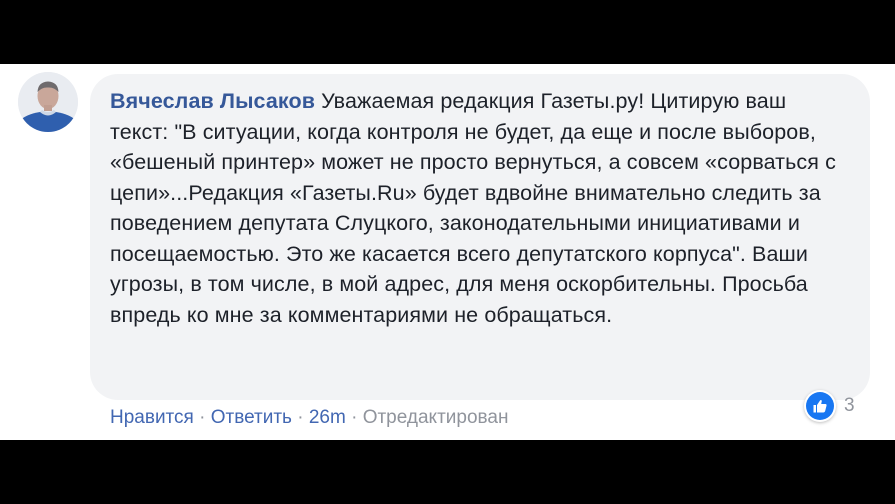  I want to click on comment-author-link: Вячеслав Лысаков, so click(212, 101).